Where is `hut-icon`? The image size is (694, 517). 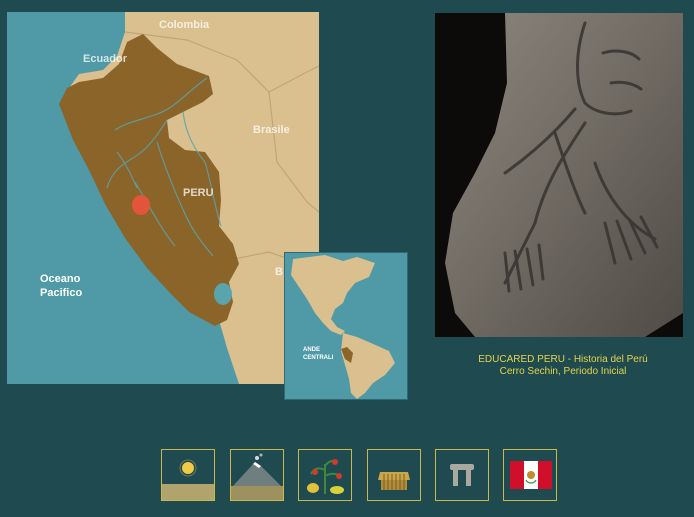
hut-icon is located at coordinates (394, 475).